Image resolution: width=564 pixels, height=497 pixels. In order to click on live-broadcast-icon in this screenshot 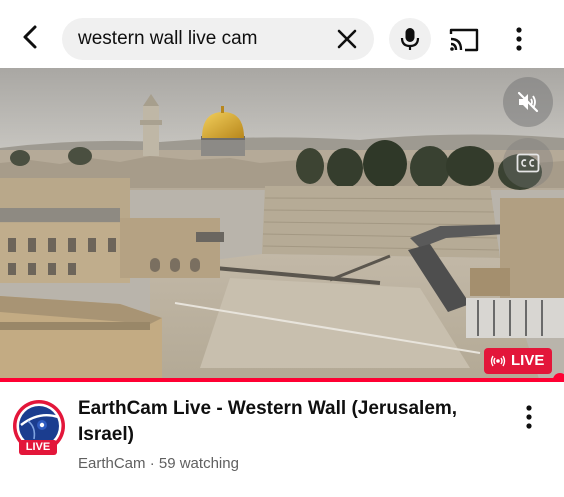, I will do `click(498, 361)`.